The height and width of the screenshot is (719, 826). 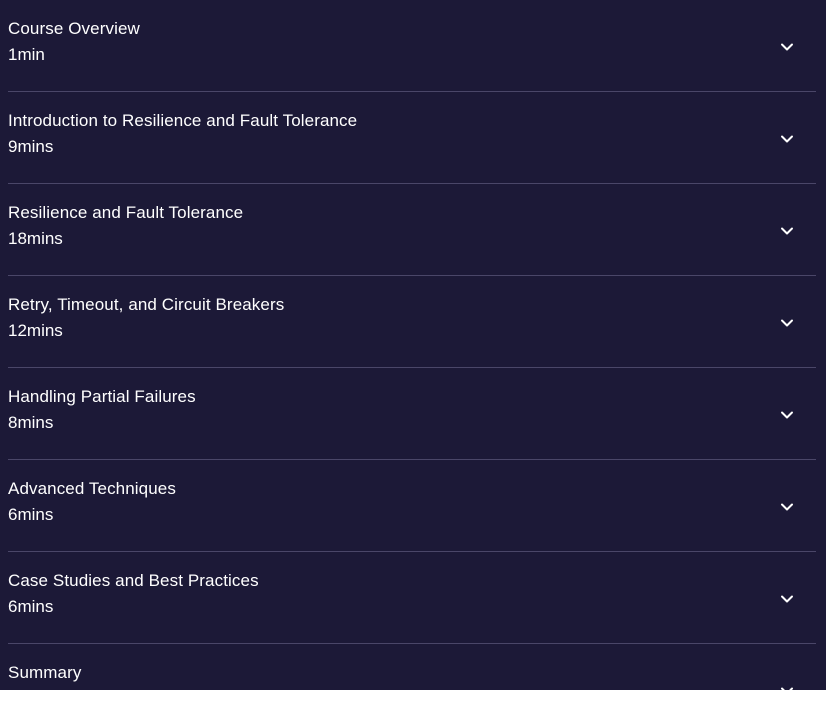 I want to click on module-handling-partial-failures: Handling Partial Failures 8mins, so click(x=412, y=414).